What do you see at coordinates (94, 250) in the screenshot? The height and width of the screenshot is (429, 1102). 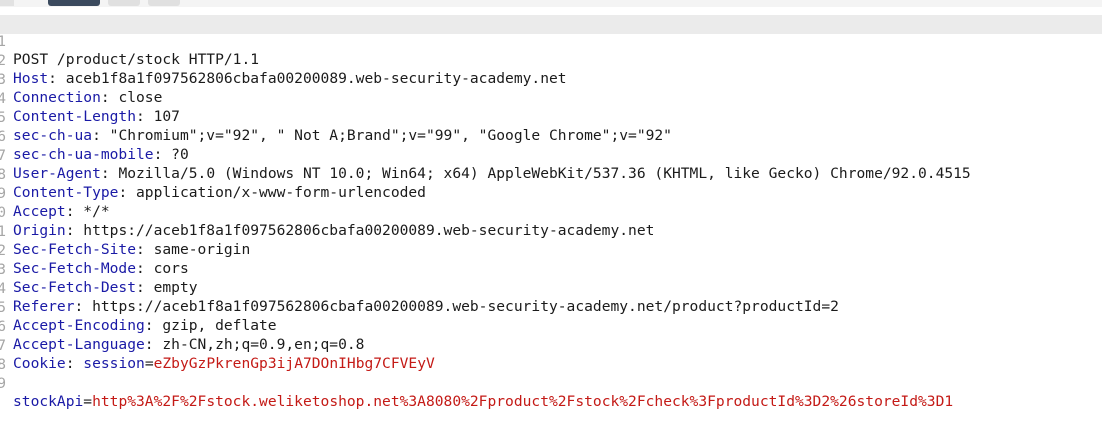 I see `header-row-sec-fetch-mode: 2 Sec-Fetch-Mode: cors` at bounding box center [94, 250].